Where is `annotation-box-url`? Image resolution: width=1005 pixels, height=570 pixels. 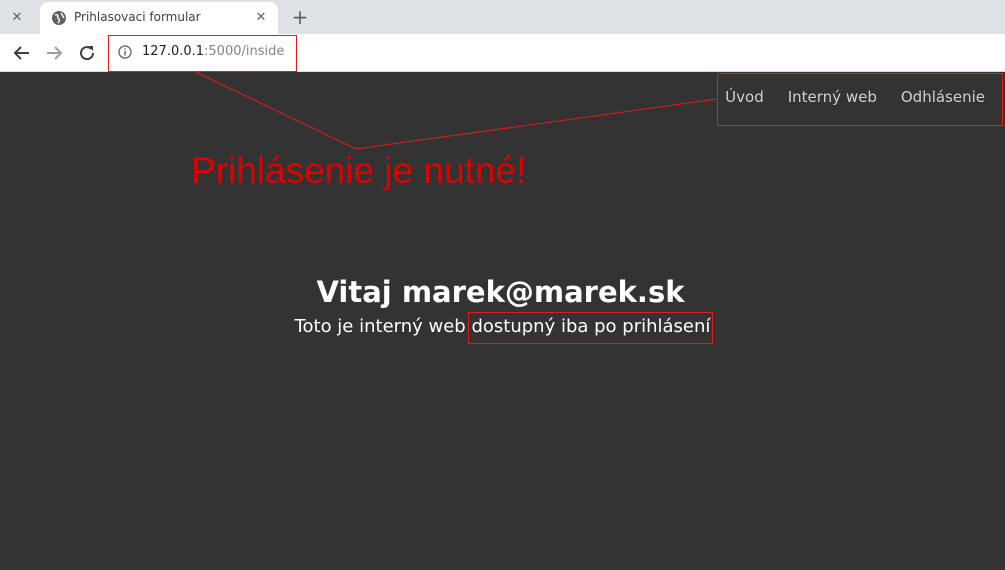
annotation-box-url is located at coordinates (202, 53).